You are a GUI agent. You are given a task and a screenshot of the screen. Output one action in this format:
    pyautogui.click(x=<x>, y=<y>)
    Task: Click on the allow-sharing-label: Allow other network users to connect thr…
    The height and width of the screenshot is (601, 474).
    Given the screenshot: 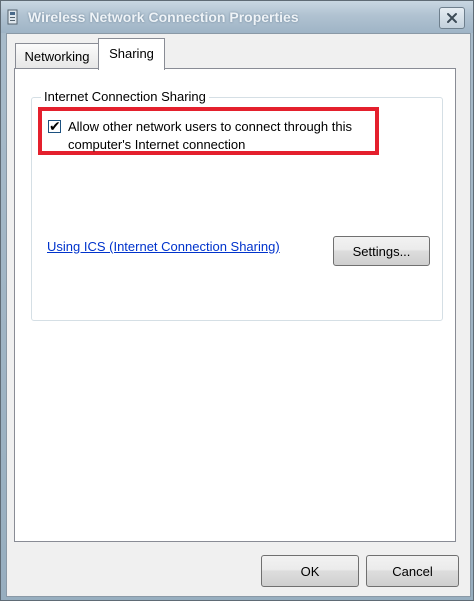 What is the action you would take?
    pyautogui.click(x=228, y=136)
    